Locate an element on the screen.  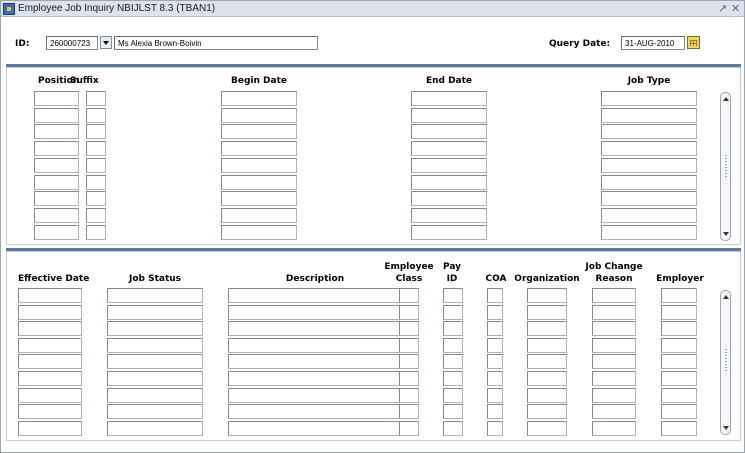
details-scrollbar is located at coordinates (725, 362).